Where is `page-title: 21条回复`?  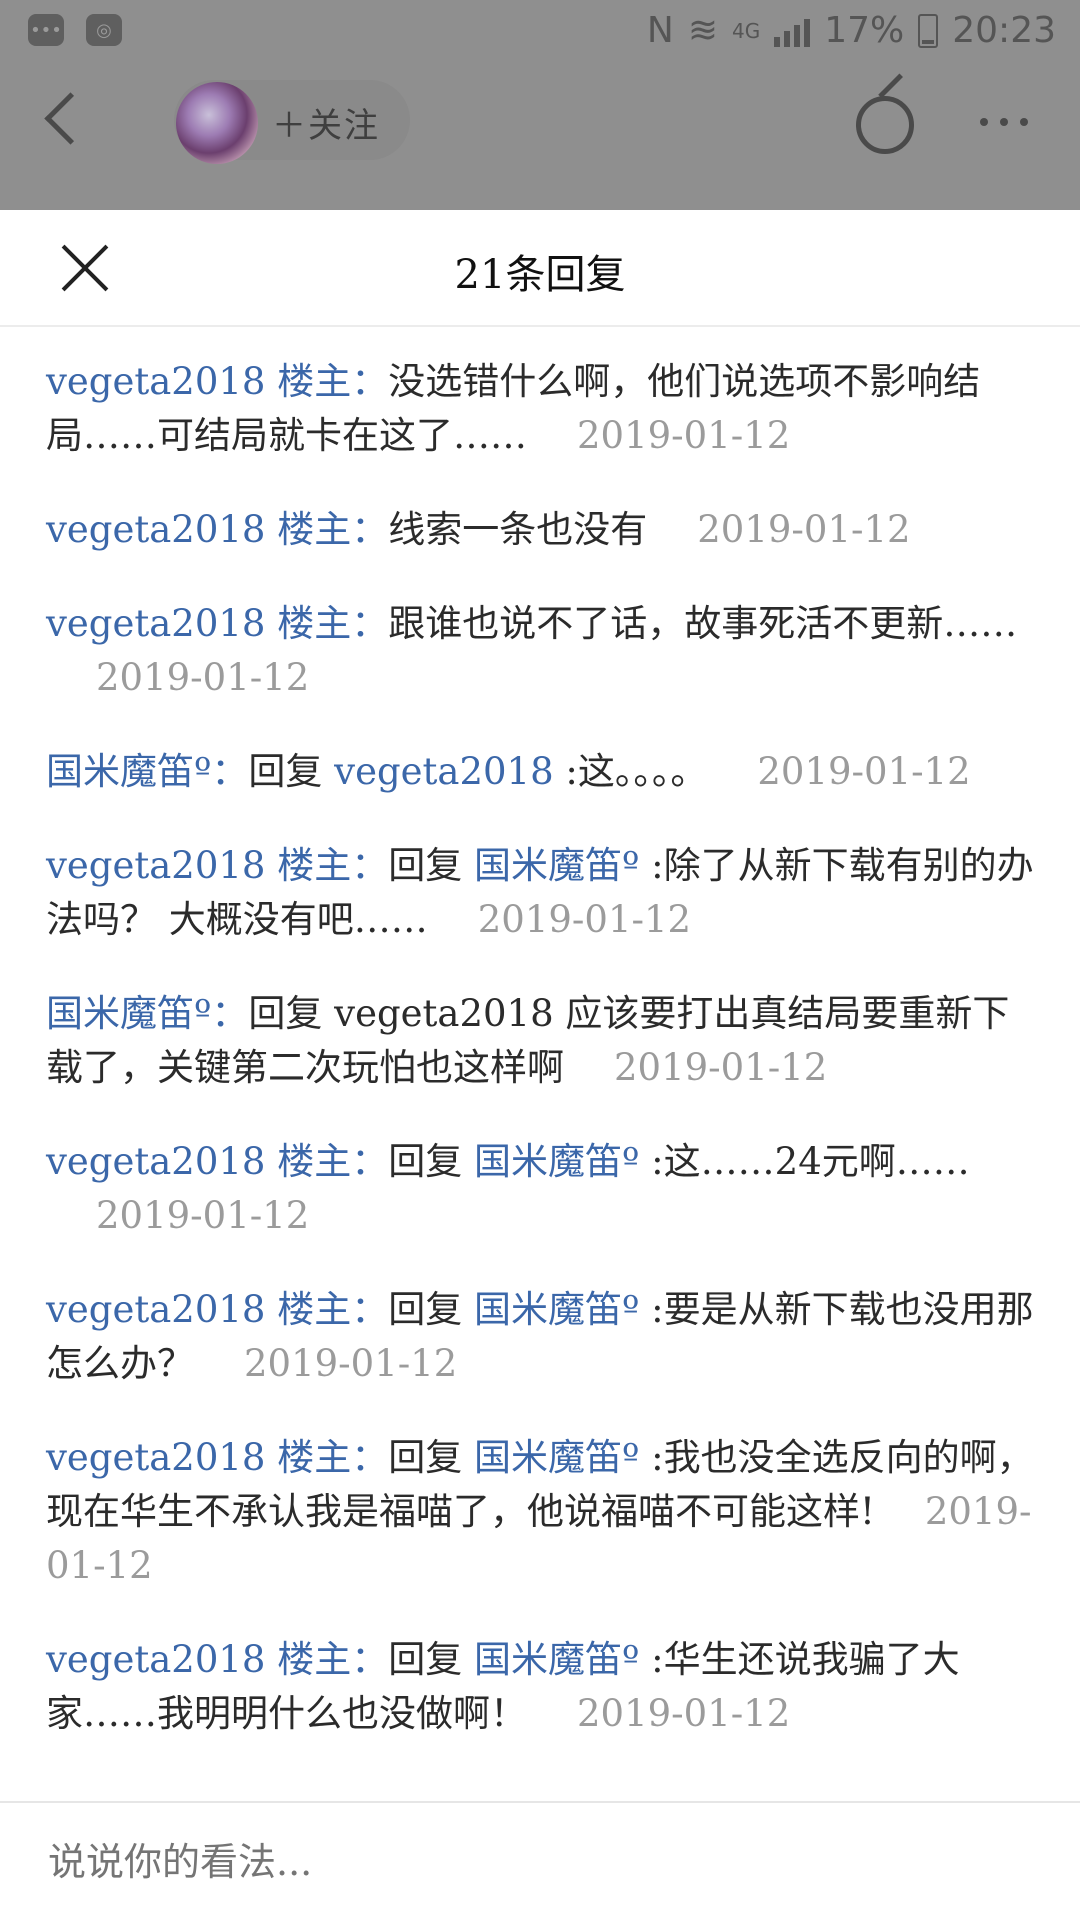 page-title: 21条回复 is located at coordinates (540, 275).